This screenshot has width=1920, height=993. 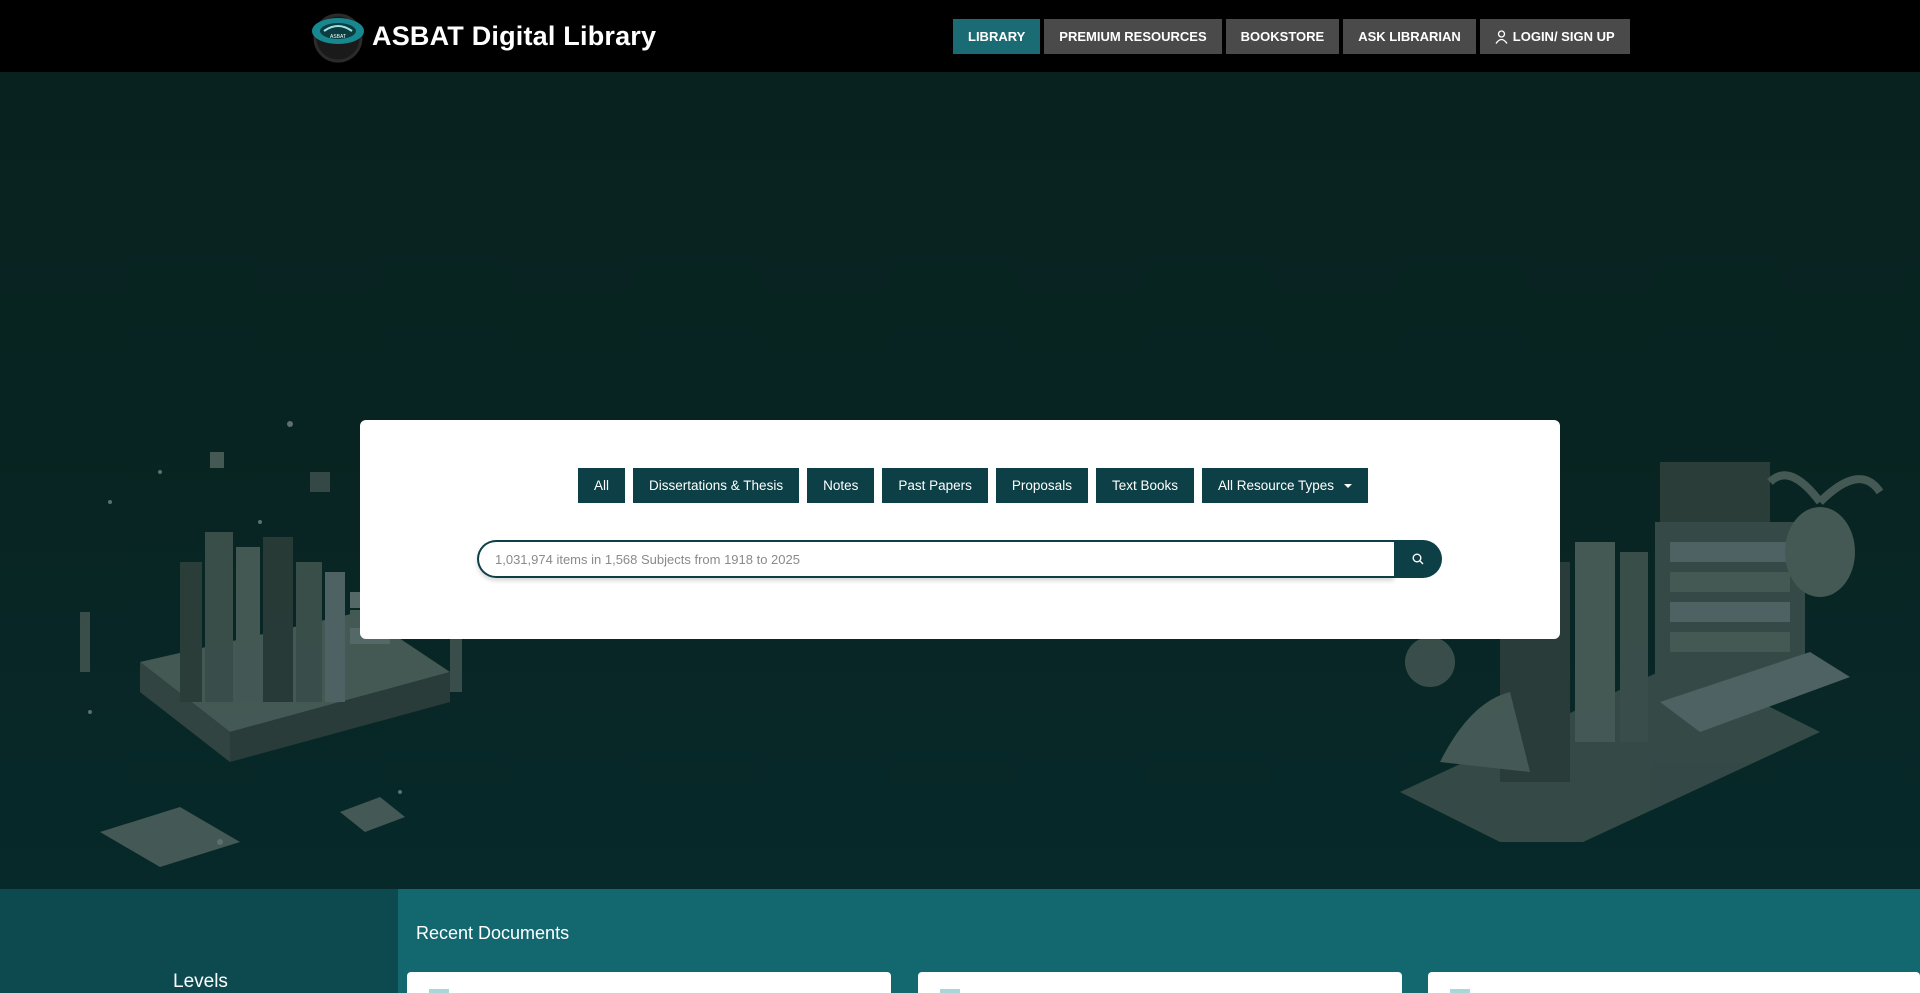 I want to click on svg-text: ASBAT, so click(x=338, y=37).